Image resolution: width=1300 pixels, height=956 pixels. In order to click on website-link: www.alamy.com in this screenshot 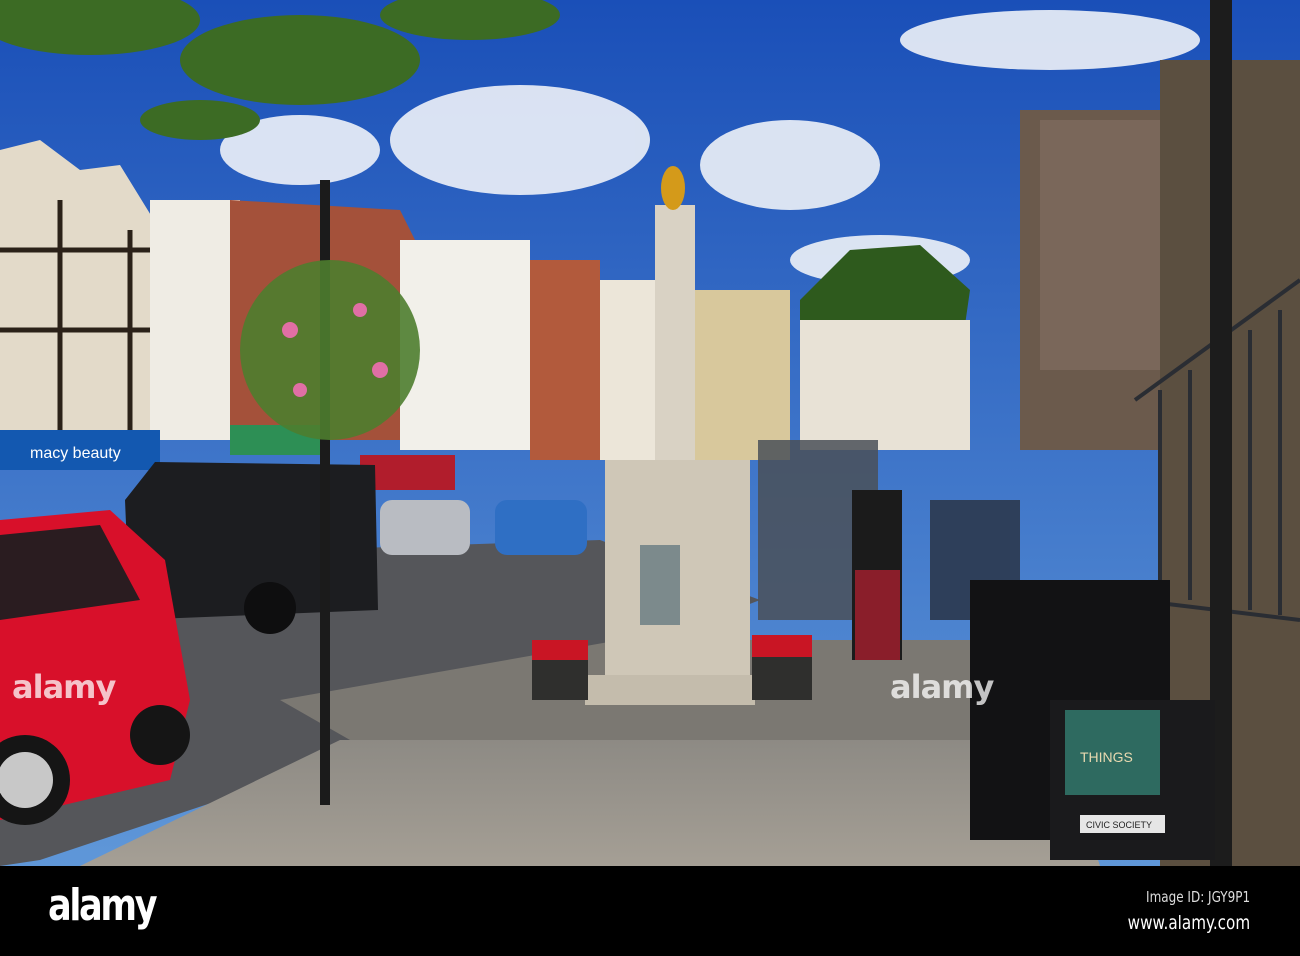, I will do `click(1188, 923)`.